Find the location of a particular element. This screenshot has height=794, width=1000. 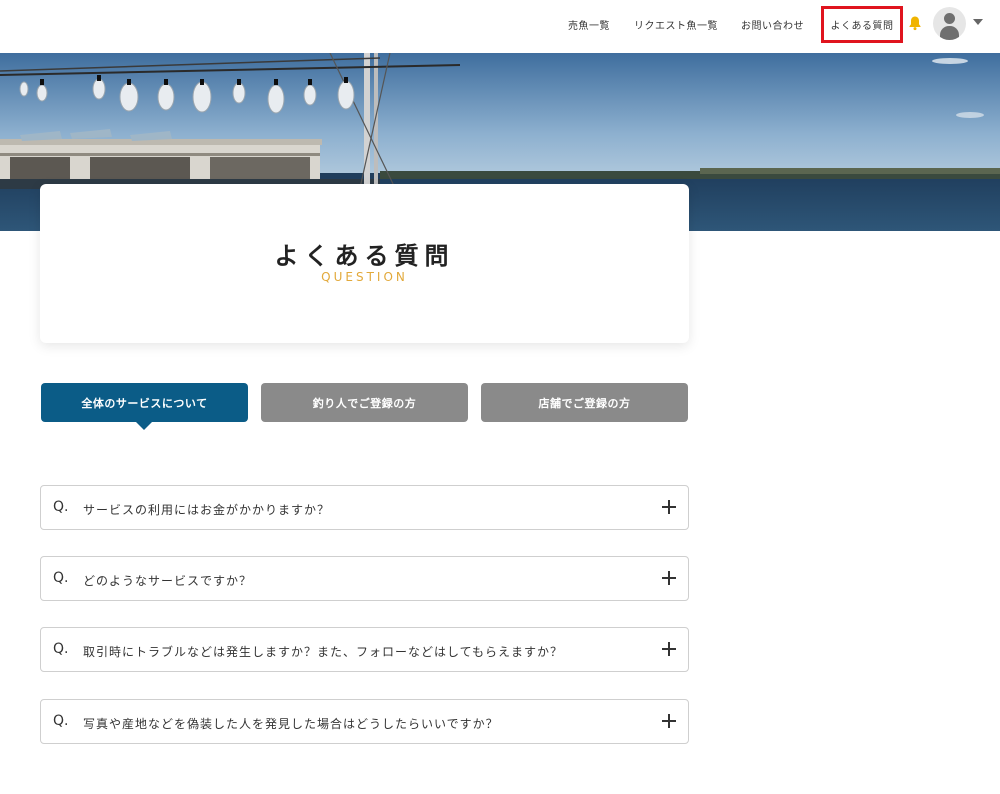

chevron-down-icon is located at coordinates (978, 22).